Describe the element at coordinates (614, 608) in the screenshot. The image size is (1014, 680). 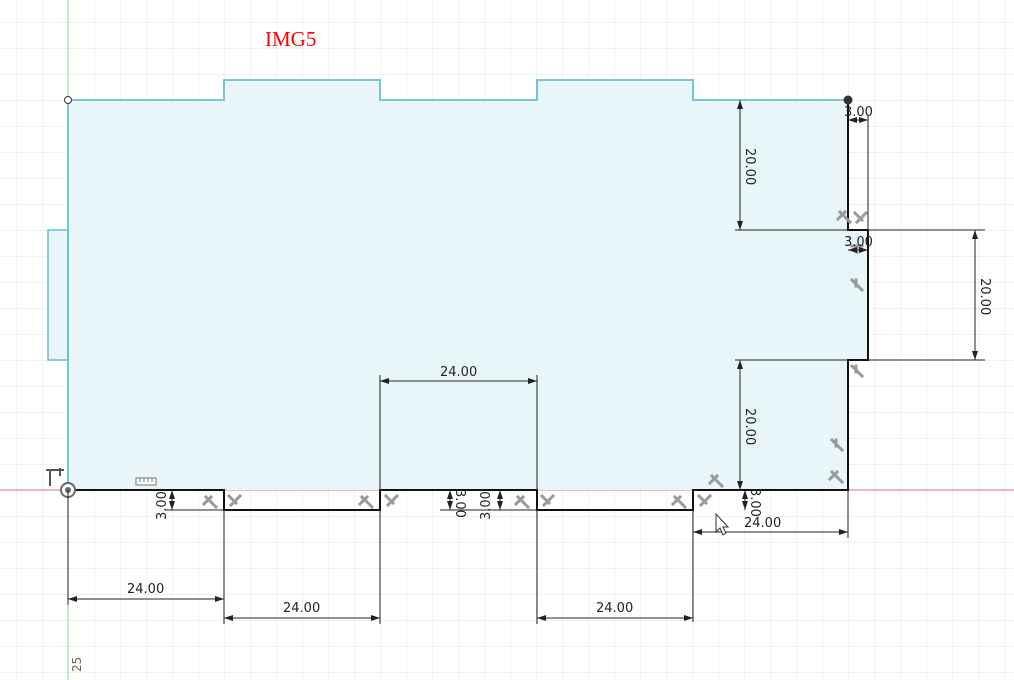
I see `dim-tab3-bottom-width: 24.00` at that location.